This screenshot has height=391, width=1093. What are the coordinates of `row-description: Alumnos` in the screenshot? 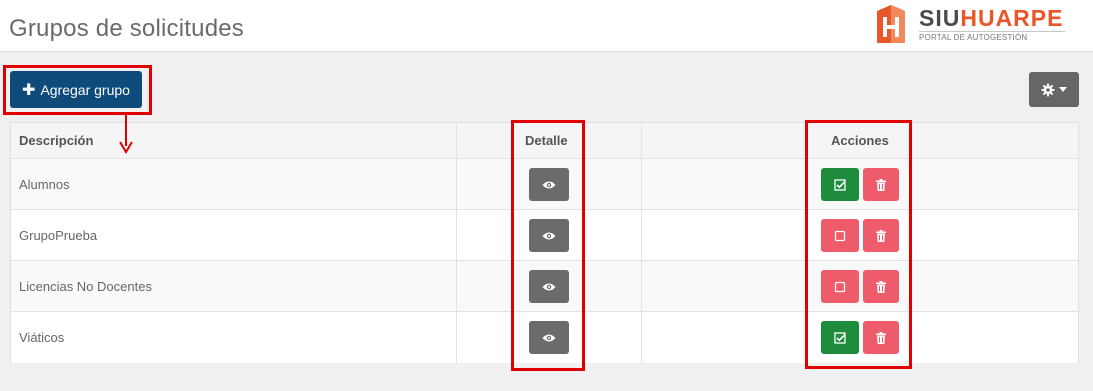 It's located at (44, 184).